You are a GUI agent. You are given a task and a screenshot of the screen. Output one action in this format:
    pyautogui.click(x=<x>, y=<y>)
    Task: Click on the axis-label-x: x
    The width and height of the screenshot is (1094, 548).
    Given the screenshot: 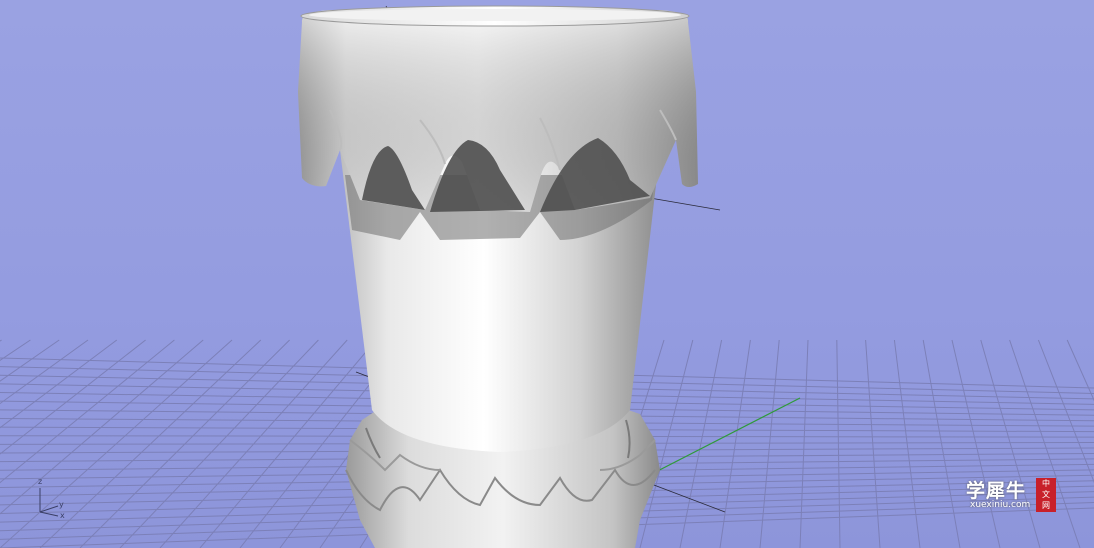 What is the action you would take?
    pyautogui.click(x=62, y=515)
    